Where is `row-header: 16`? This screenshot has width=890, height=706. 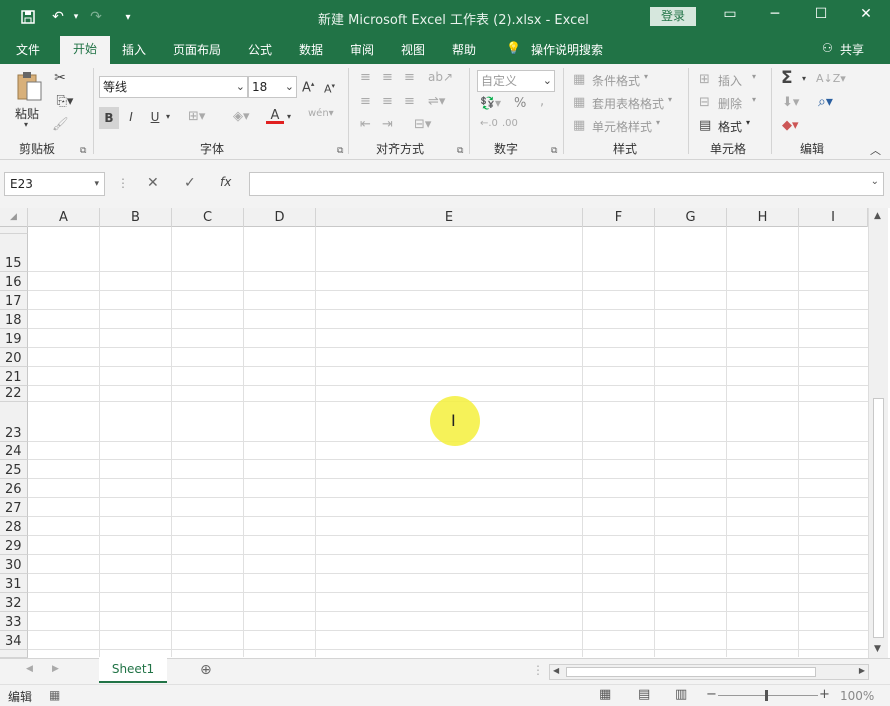
row-header: 16 is located at coordinates (14, 281).